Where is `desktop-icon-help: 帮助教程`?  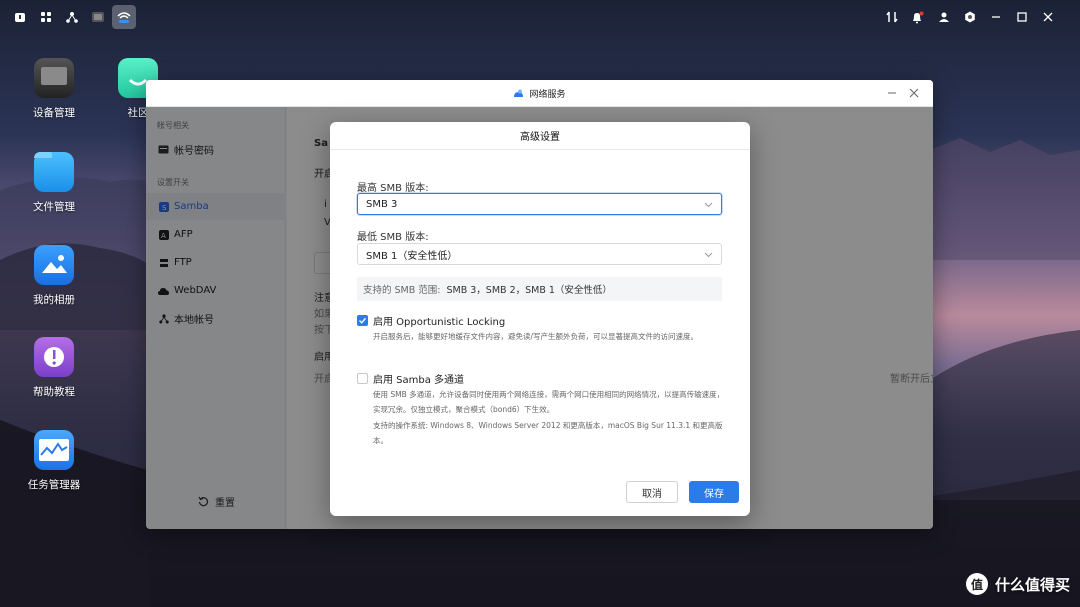 desktop-icon-help: 帮助教程 is located at coordinates (54, 368).